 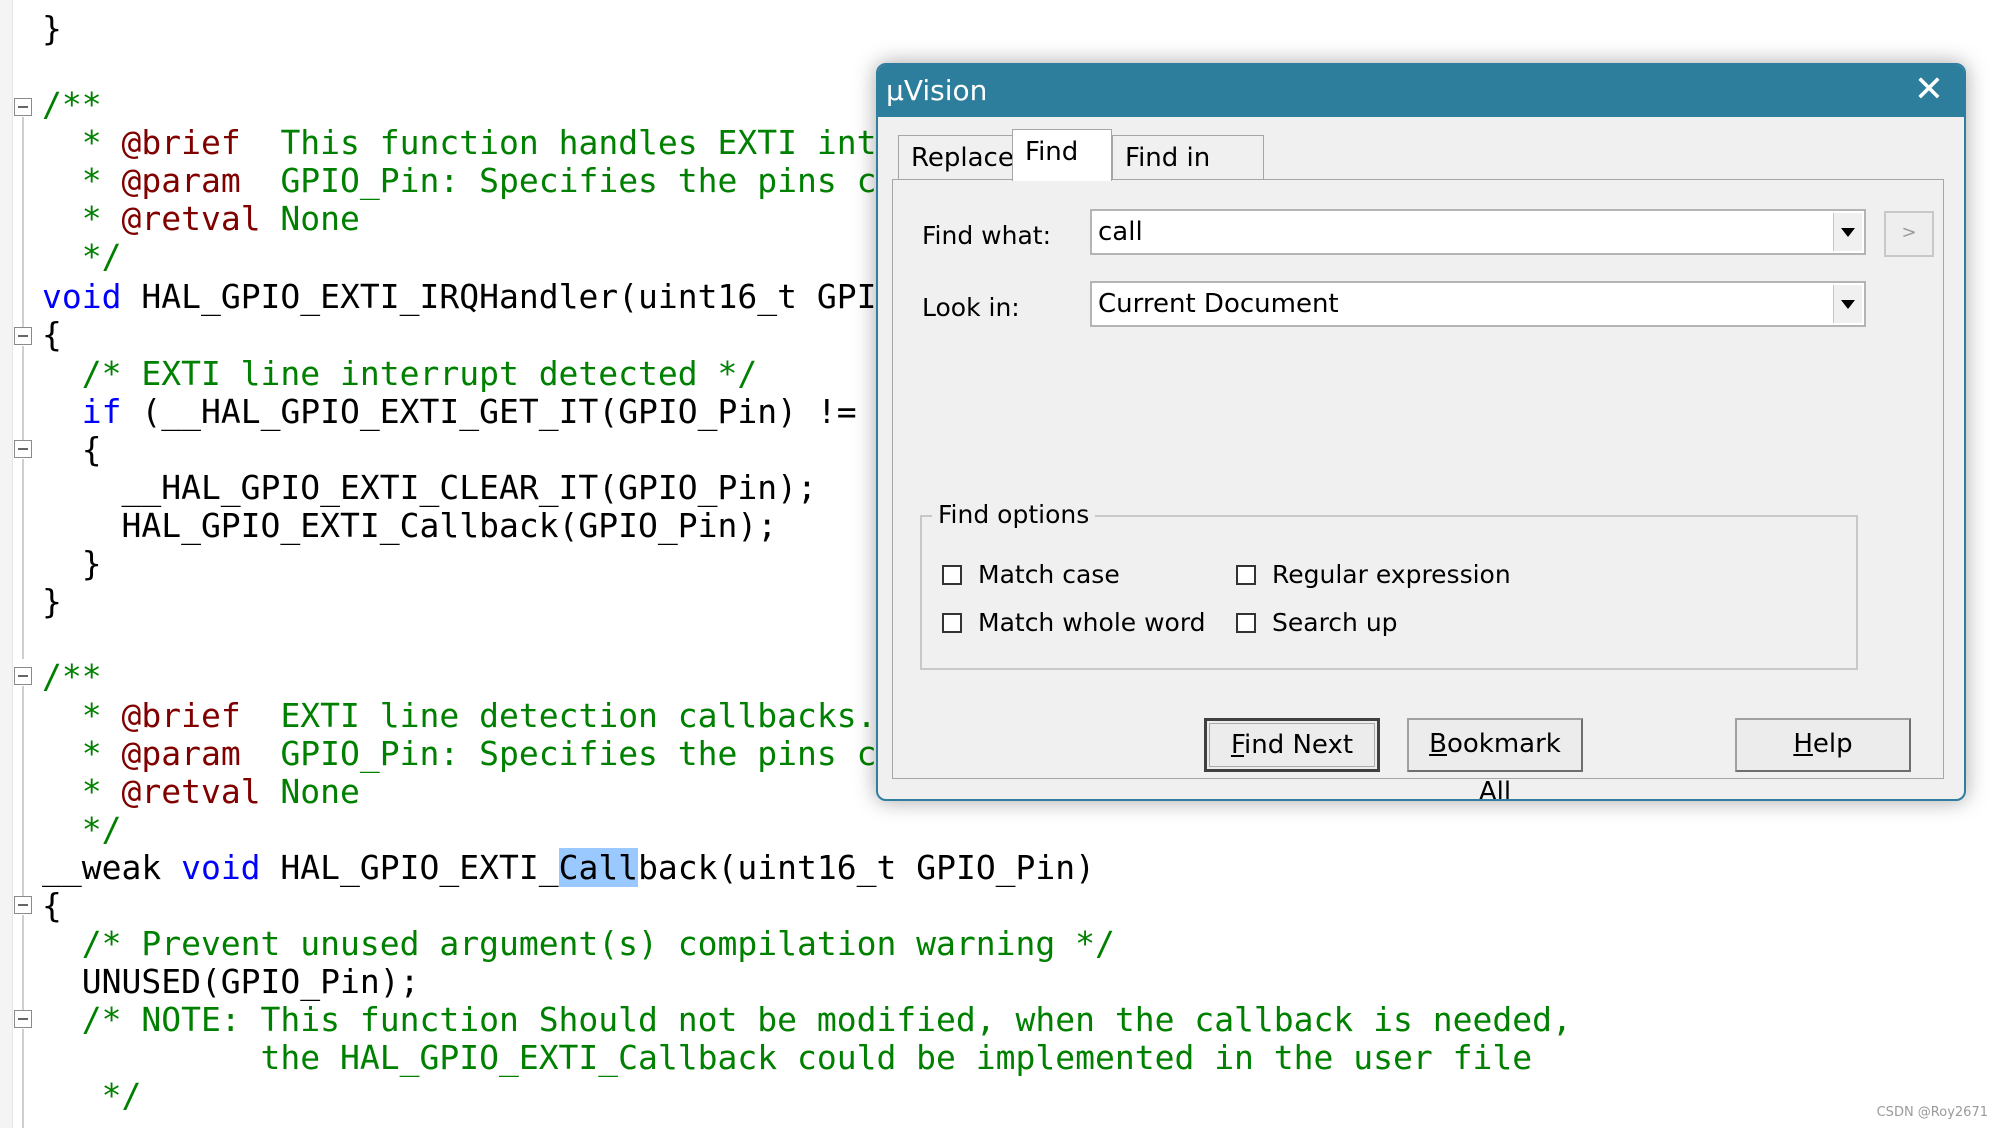 I want to click on regular-expression-checkbox, so click(x=1246, y=575).